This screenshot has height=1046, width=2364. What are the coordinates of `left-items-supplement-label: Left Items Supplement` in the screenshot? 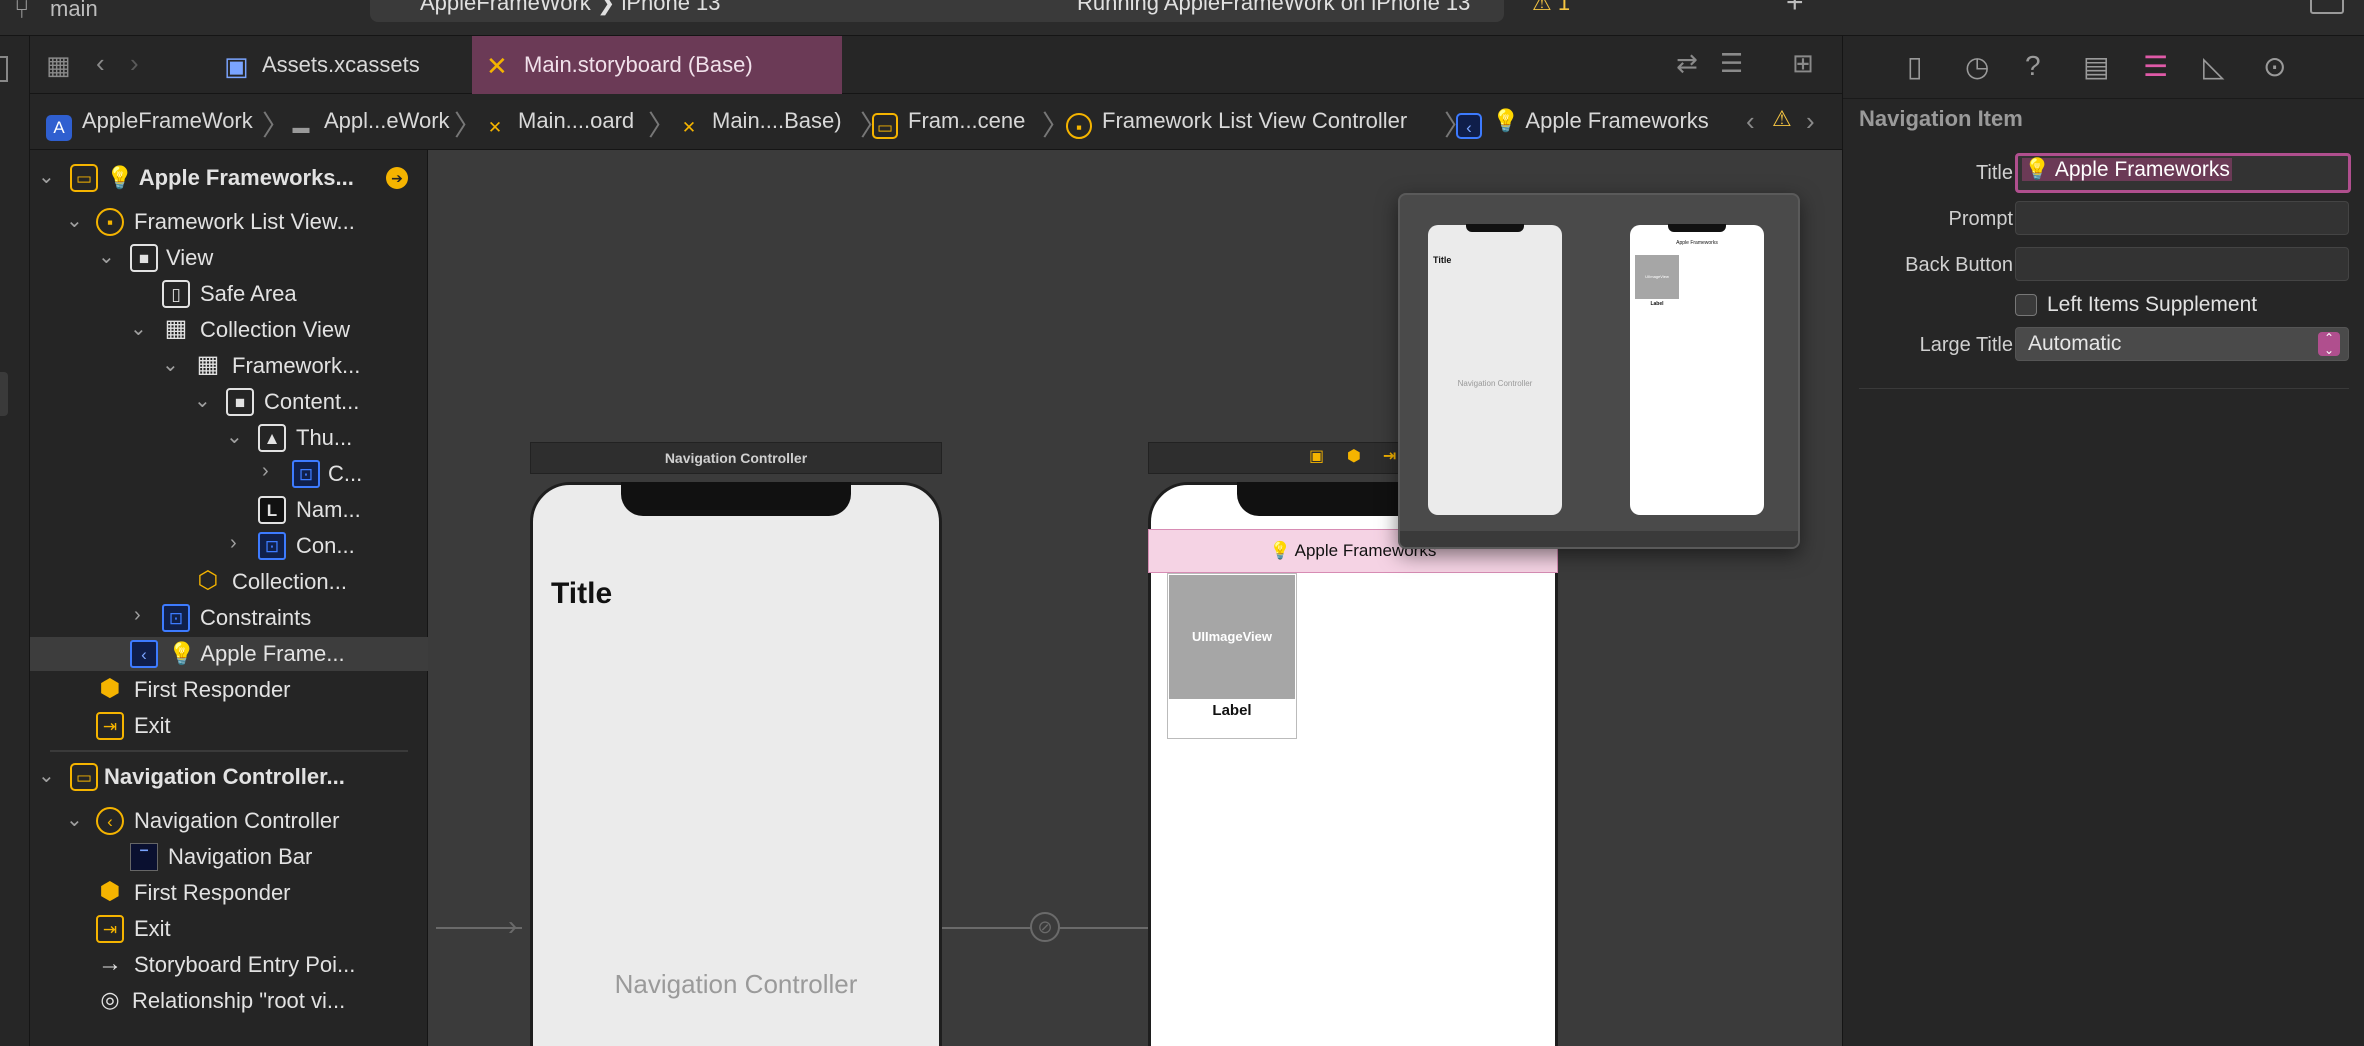 It's located at (2152, 304).